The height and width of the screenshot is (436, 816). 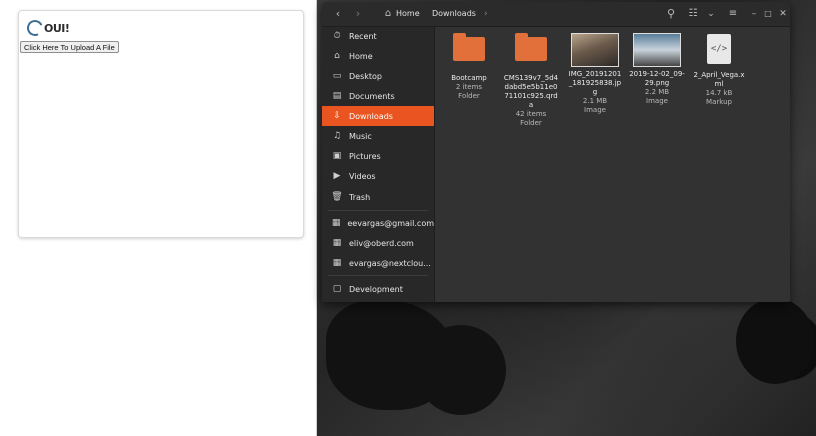 I want to click on file-size: 2.2 MB, so click(x=657, y=92).